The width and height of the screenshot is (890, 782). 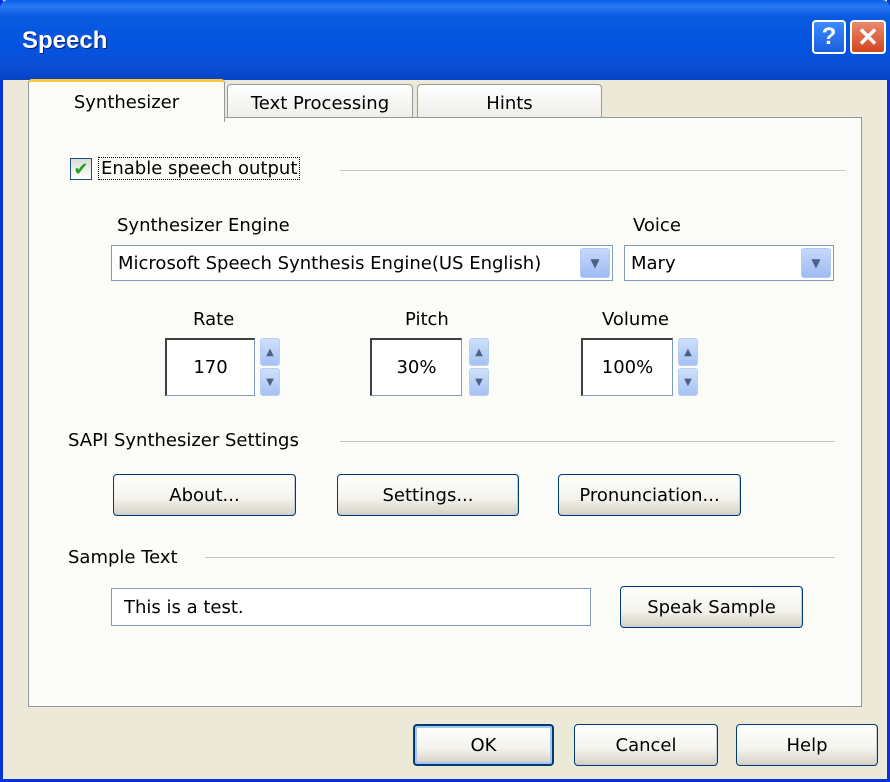 I want to click on tab-synthesizer: Synthesizer, so click(x=126, y=100).